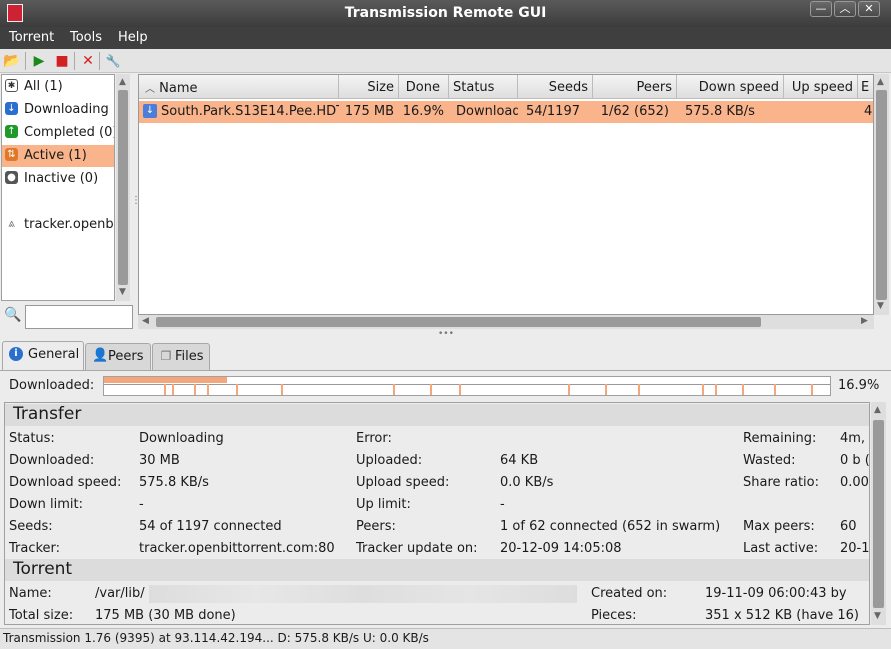 Image resolution: width=891 pixels, height=649 pixels. What do you see at coordinates (31, 37) in the screenshot?
I see `menu-torrent: Torrent` at bounding box center [31, 37].